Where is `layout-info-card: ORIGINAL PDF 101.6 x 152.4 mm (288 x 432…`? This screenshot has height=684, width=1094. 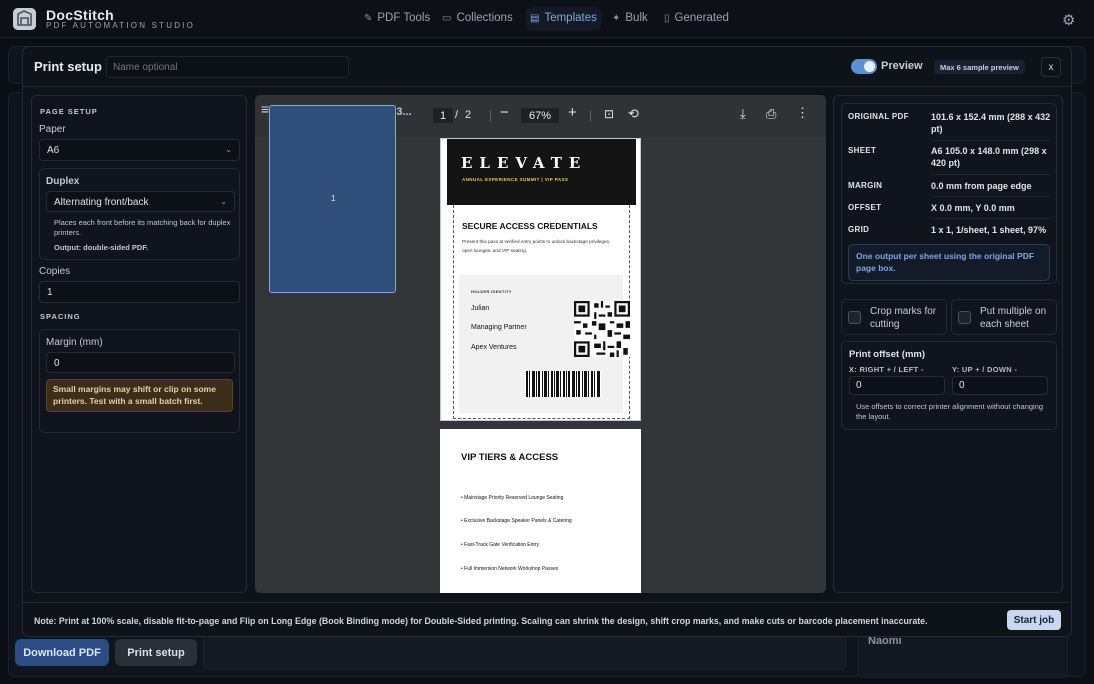 layout-info-card: ORIGINAL PDF 101.6 x 152.4 mm (288 x 432… is located at coordinates (949, 193).